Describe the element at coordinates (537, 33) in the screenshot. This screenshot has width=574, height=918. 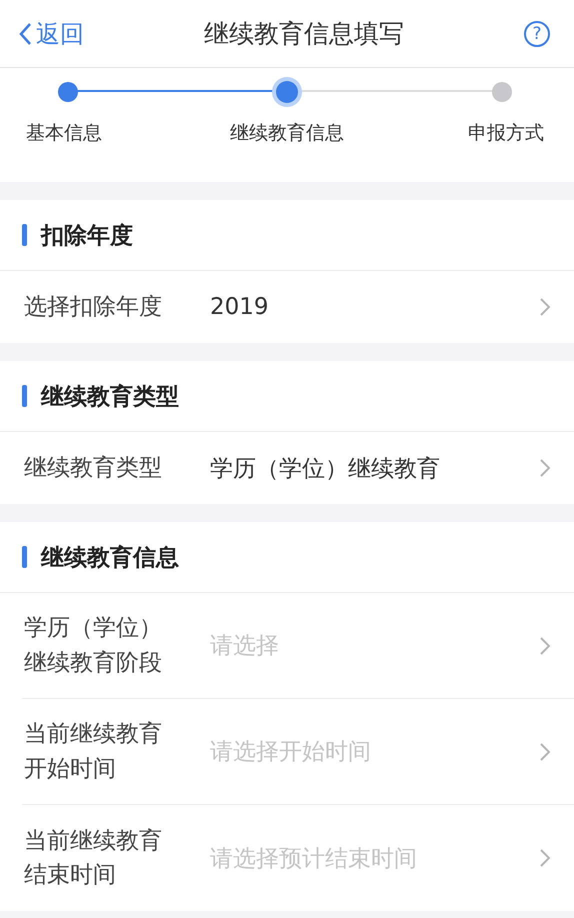
I see `help-button: ?` at that location.